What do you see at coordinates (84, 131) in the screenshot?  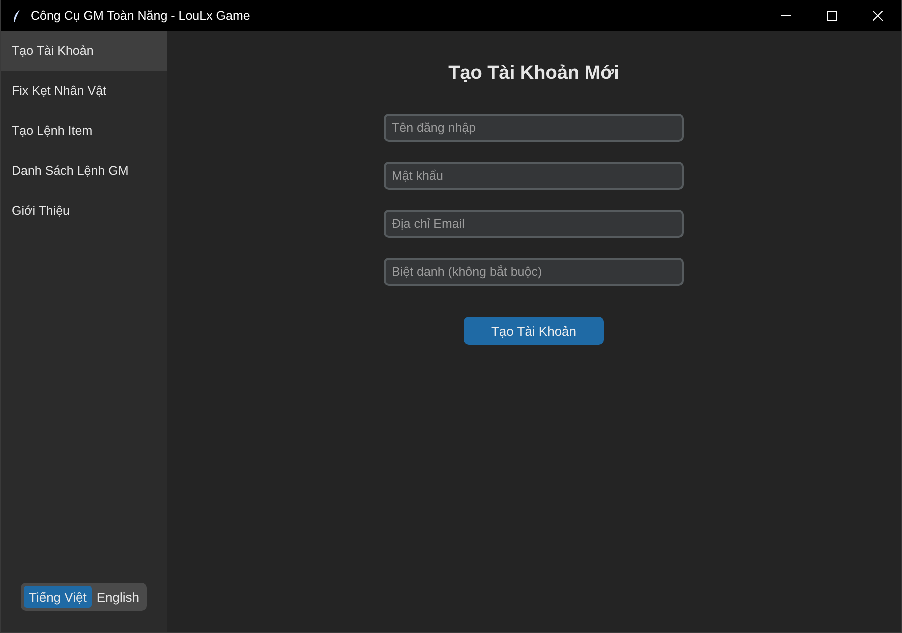 I see `sidebar-item: Tạo Lệnh Item` at bounding box center [84, 131].